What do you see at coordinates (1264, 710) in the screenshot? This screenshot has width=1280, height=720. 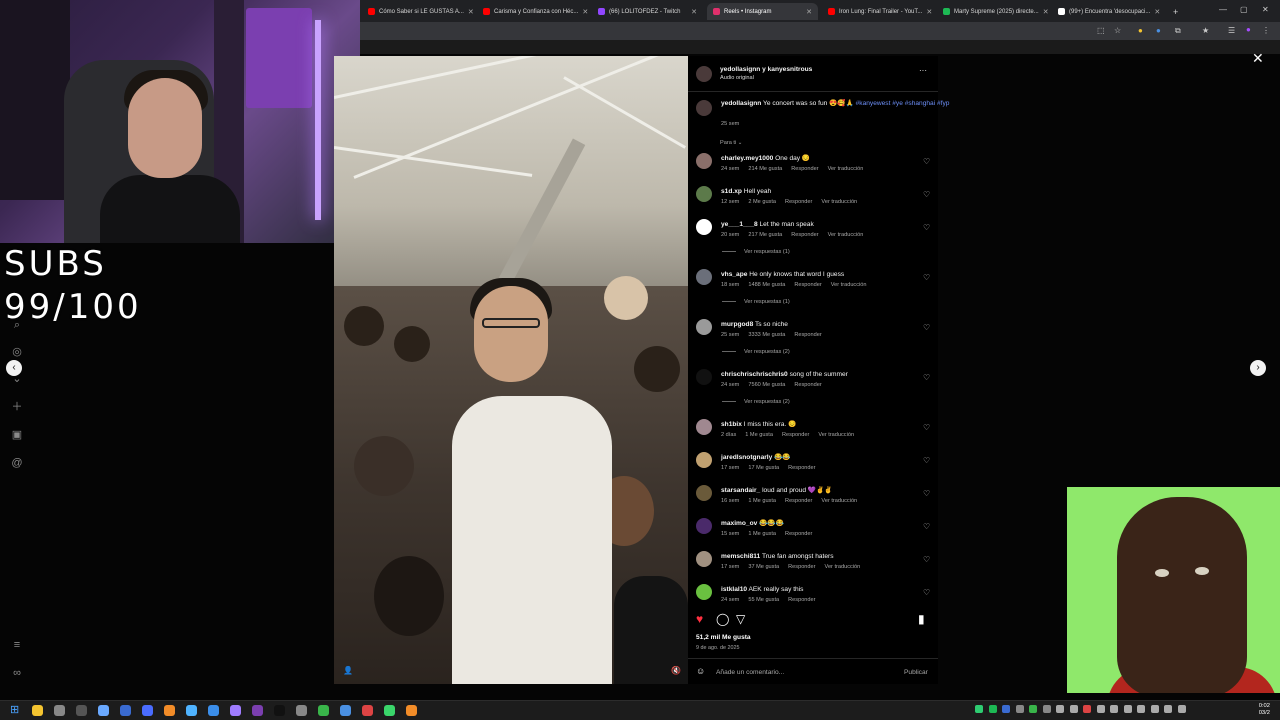 I see `clock: 0:02 03/2` at bounding box center [1264, 710].